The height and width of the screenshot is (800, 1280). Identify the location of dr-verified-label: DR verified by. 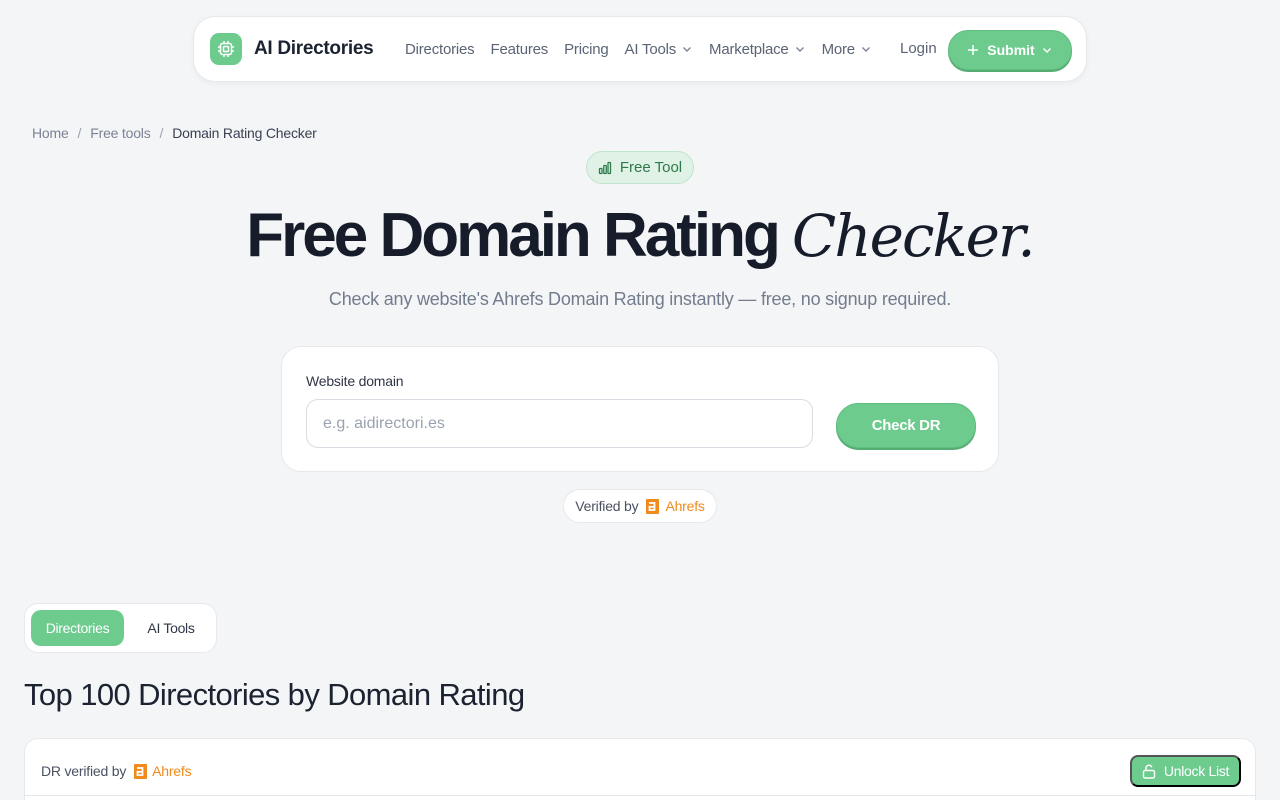
(84, 771).